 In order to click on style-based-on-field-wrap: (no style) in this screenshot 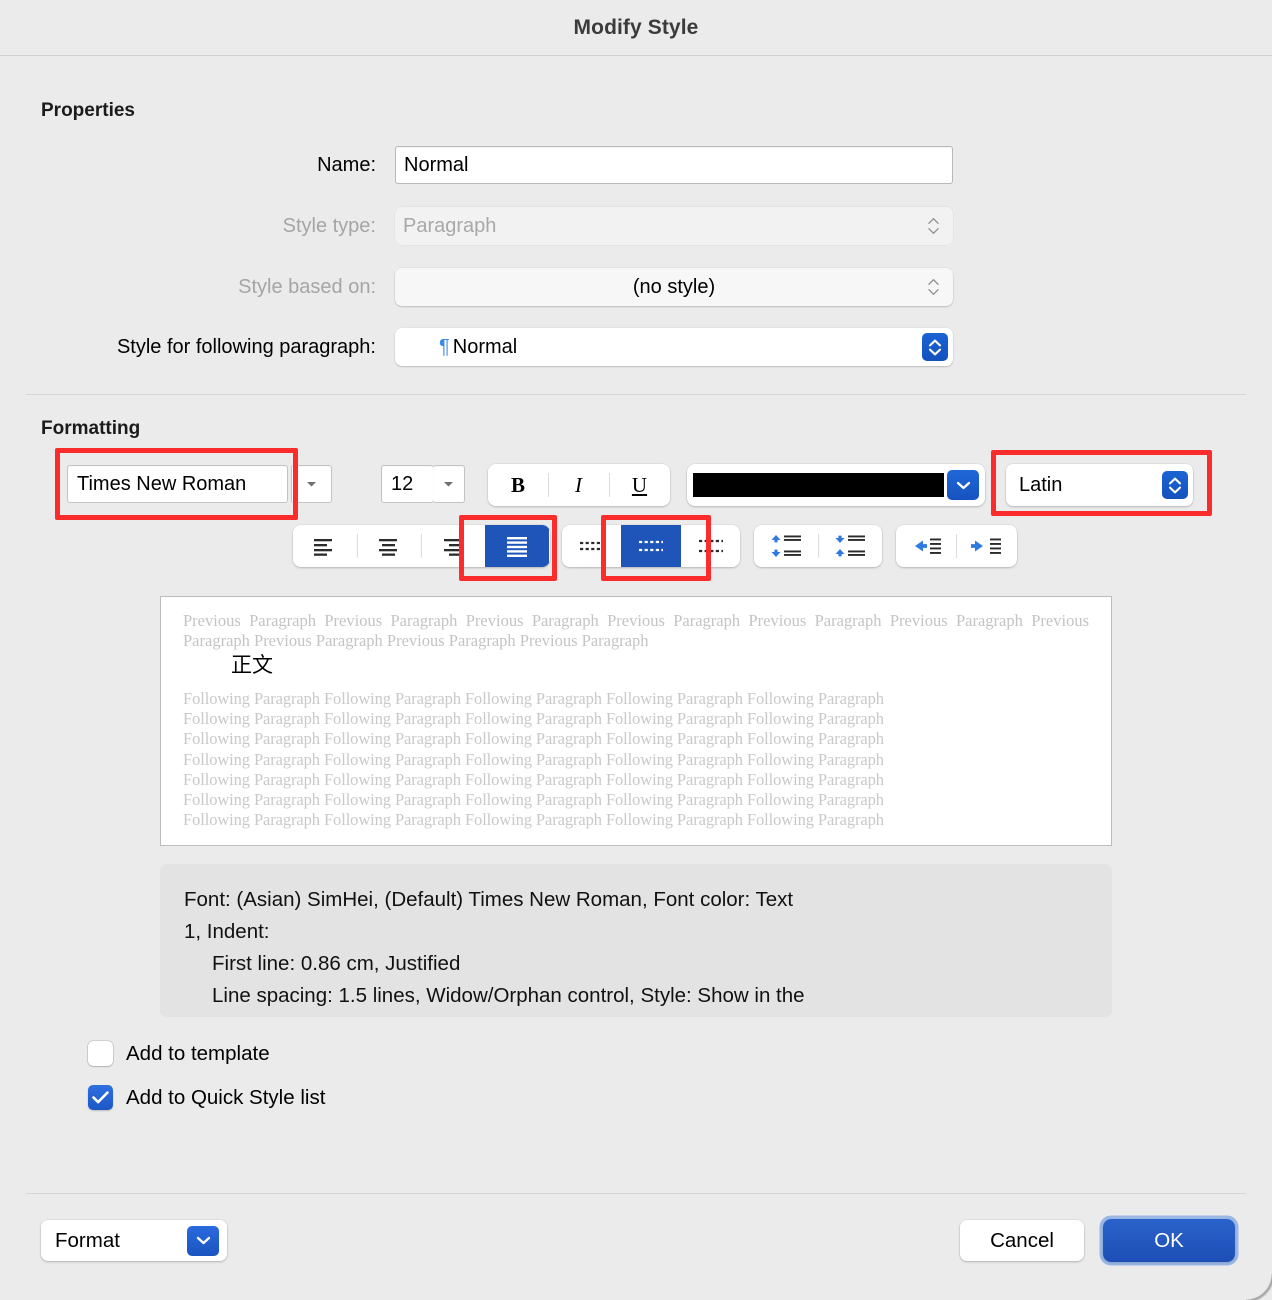, I will do `click(674, 287)`.